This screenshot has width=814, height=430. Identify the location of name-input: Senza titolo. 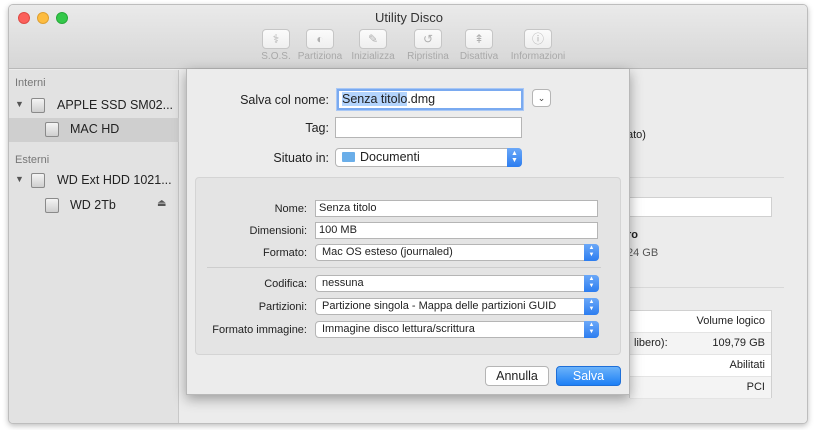
(456, 208).